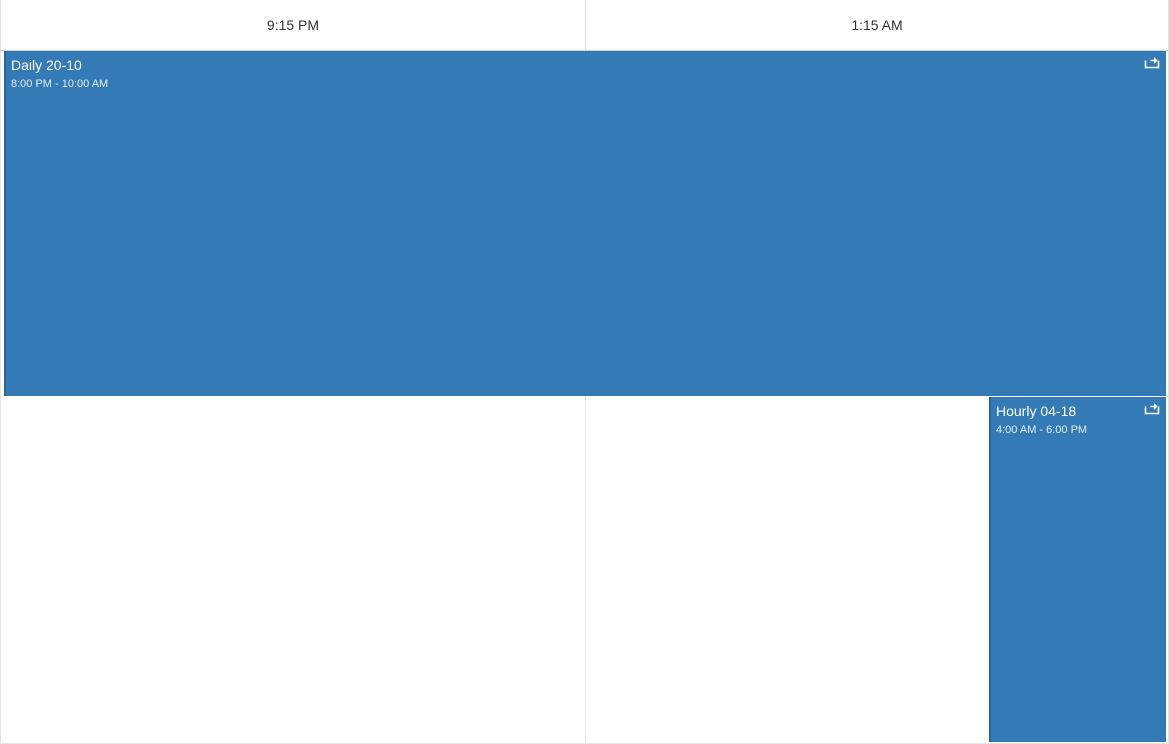 This screenshot has height=744, width=1169. I want to click on event-time: 4:00 AM - 6:00 PM, so click(1042, 430).